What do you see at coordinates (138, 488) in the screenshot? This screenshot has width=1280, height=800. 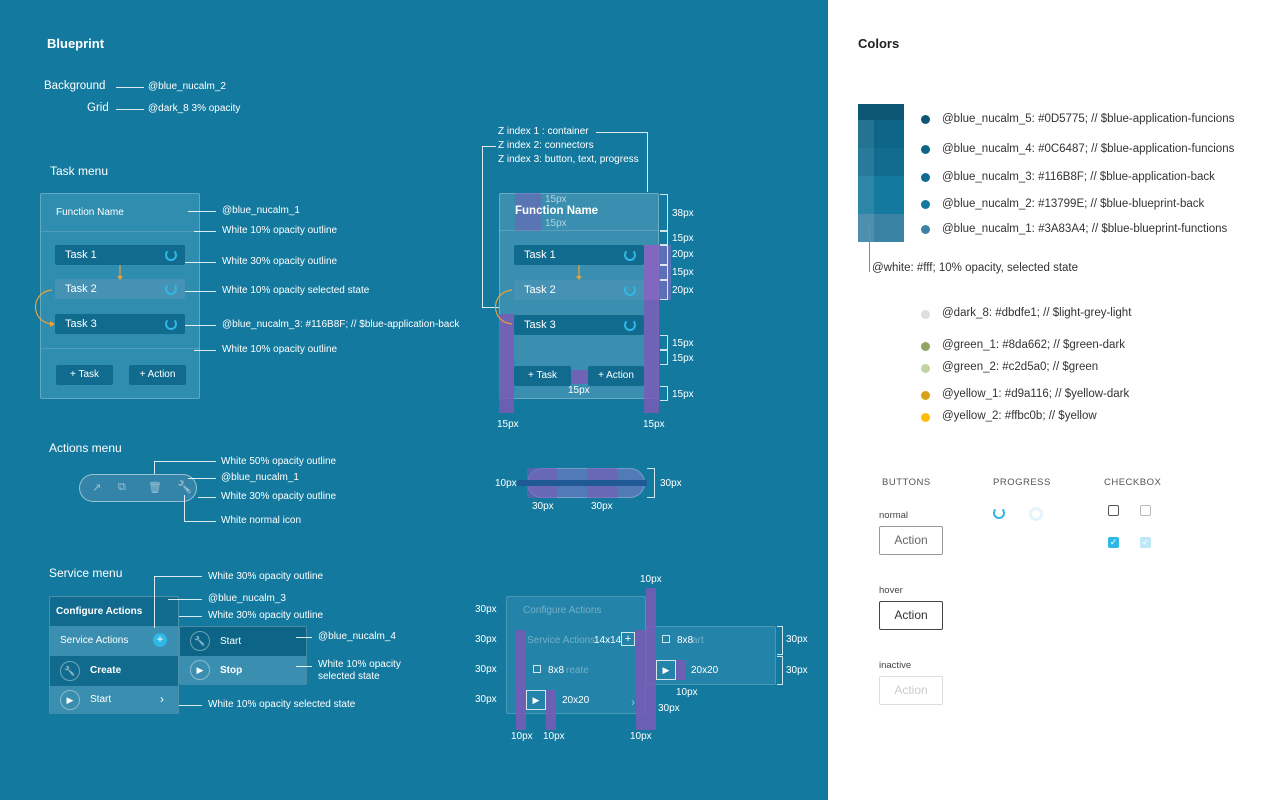 I see `actions-menu-bar: ↗ ⧉ 🗑 🔧` at bounding box center [138, 488].